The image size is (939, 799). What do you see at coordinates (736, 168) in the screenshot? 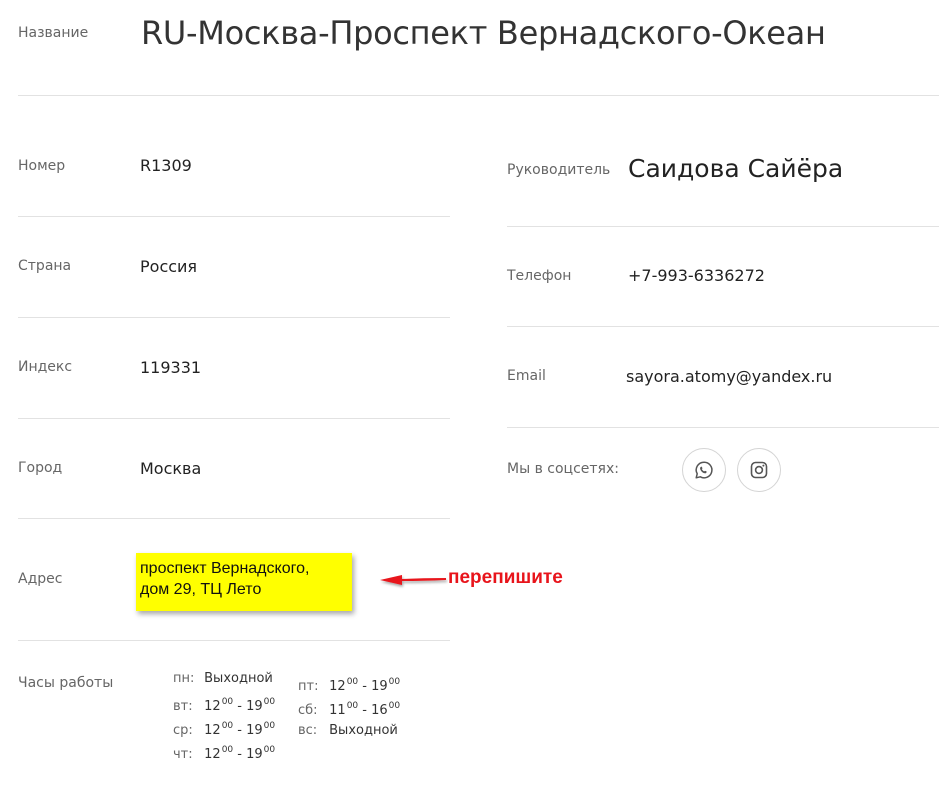
I see `manager-value: Саидова Сайёра` at bounding box center [736, 168].